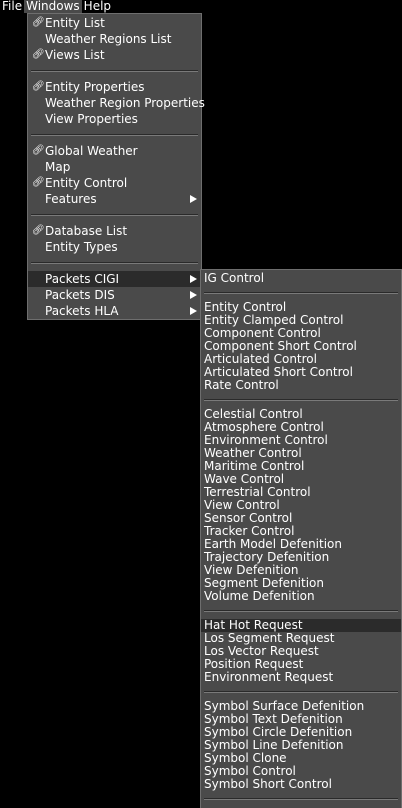 The width and height of the screenshot is (402, 808). Describe the element at coordinates (114, 247) in the screenshot. I see `menu-item-entity-types: Entity Types` at that location.